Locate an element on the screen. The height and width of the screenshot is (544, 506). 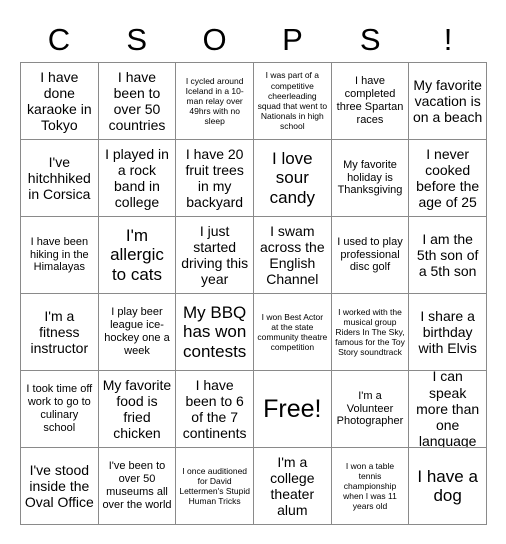
bingo-cell: I have 20 fruit trees in my backyard is located at coordinates (215, 178).